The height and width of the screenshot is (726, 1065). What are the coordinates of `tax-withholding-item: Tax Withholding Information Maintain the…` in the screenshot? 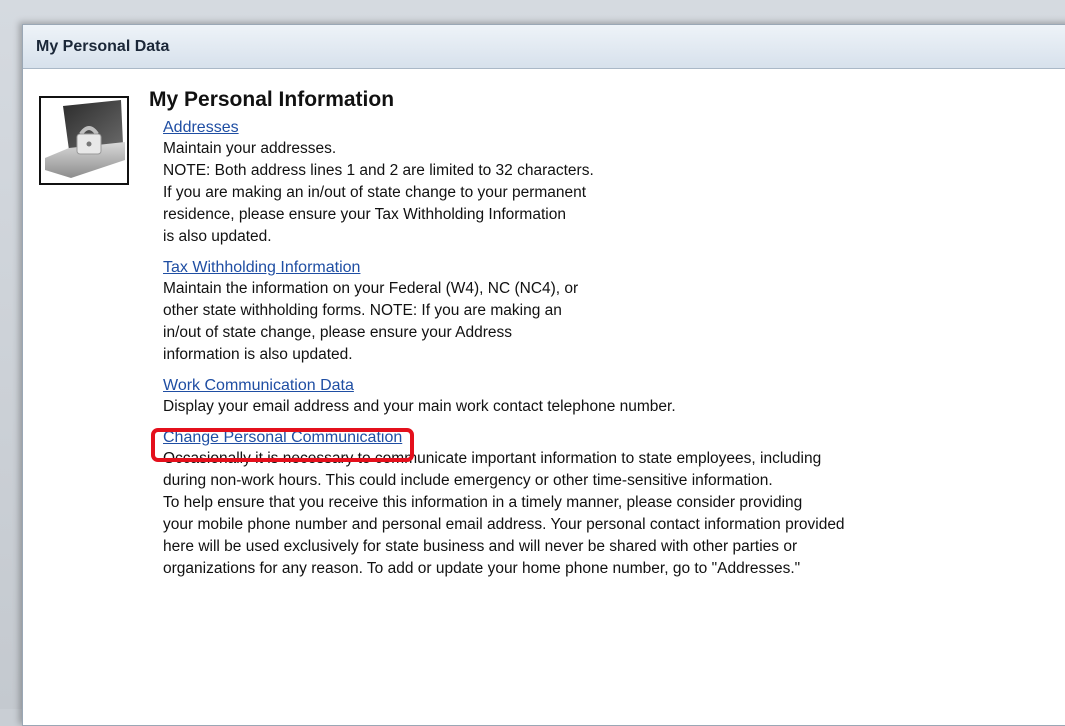 It's located at (606, 312).